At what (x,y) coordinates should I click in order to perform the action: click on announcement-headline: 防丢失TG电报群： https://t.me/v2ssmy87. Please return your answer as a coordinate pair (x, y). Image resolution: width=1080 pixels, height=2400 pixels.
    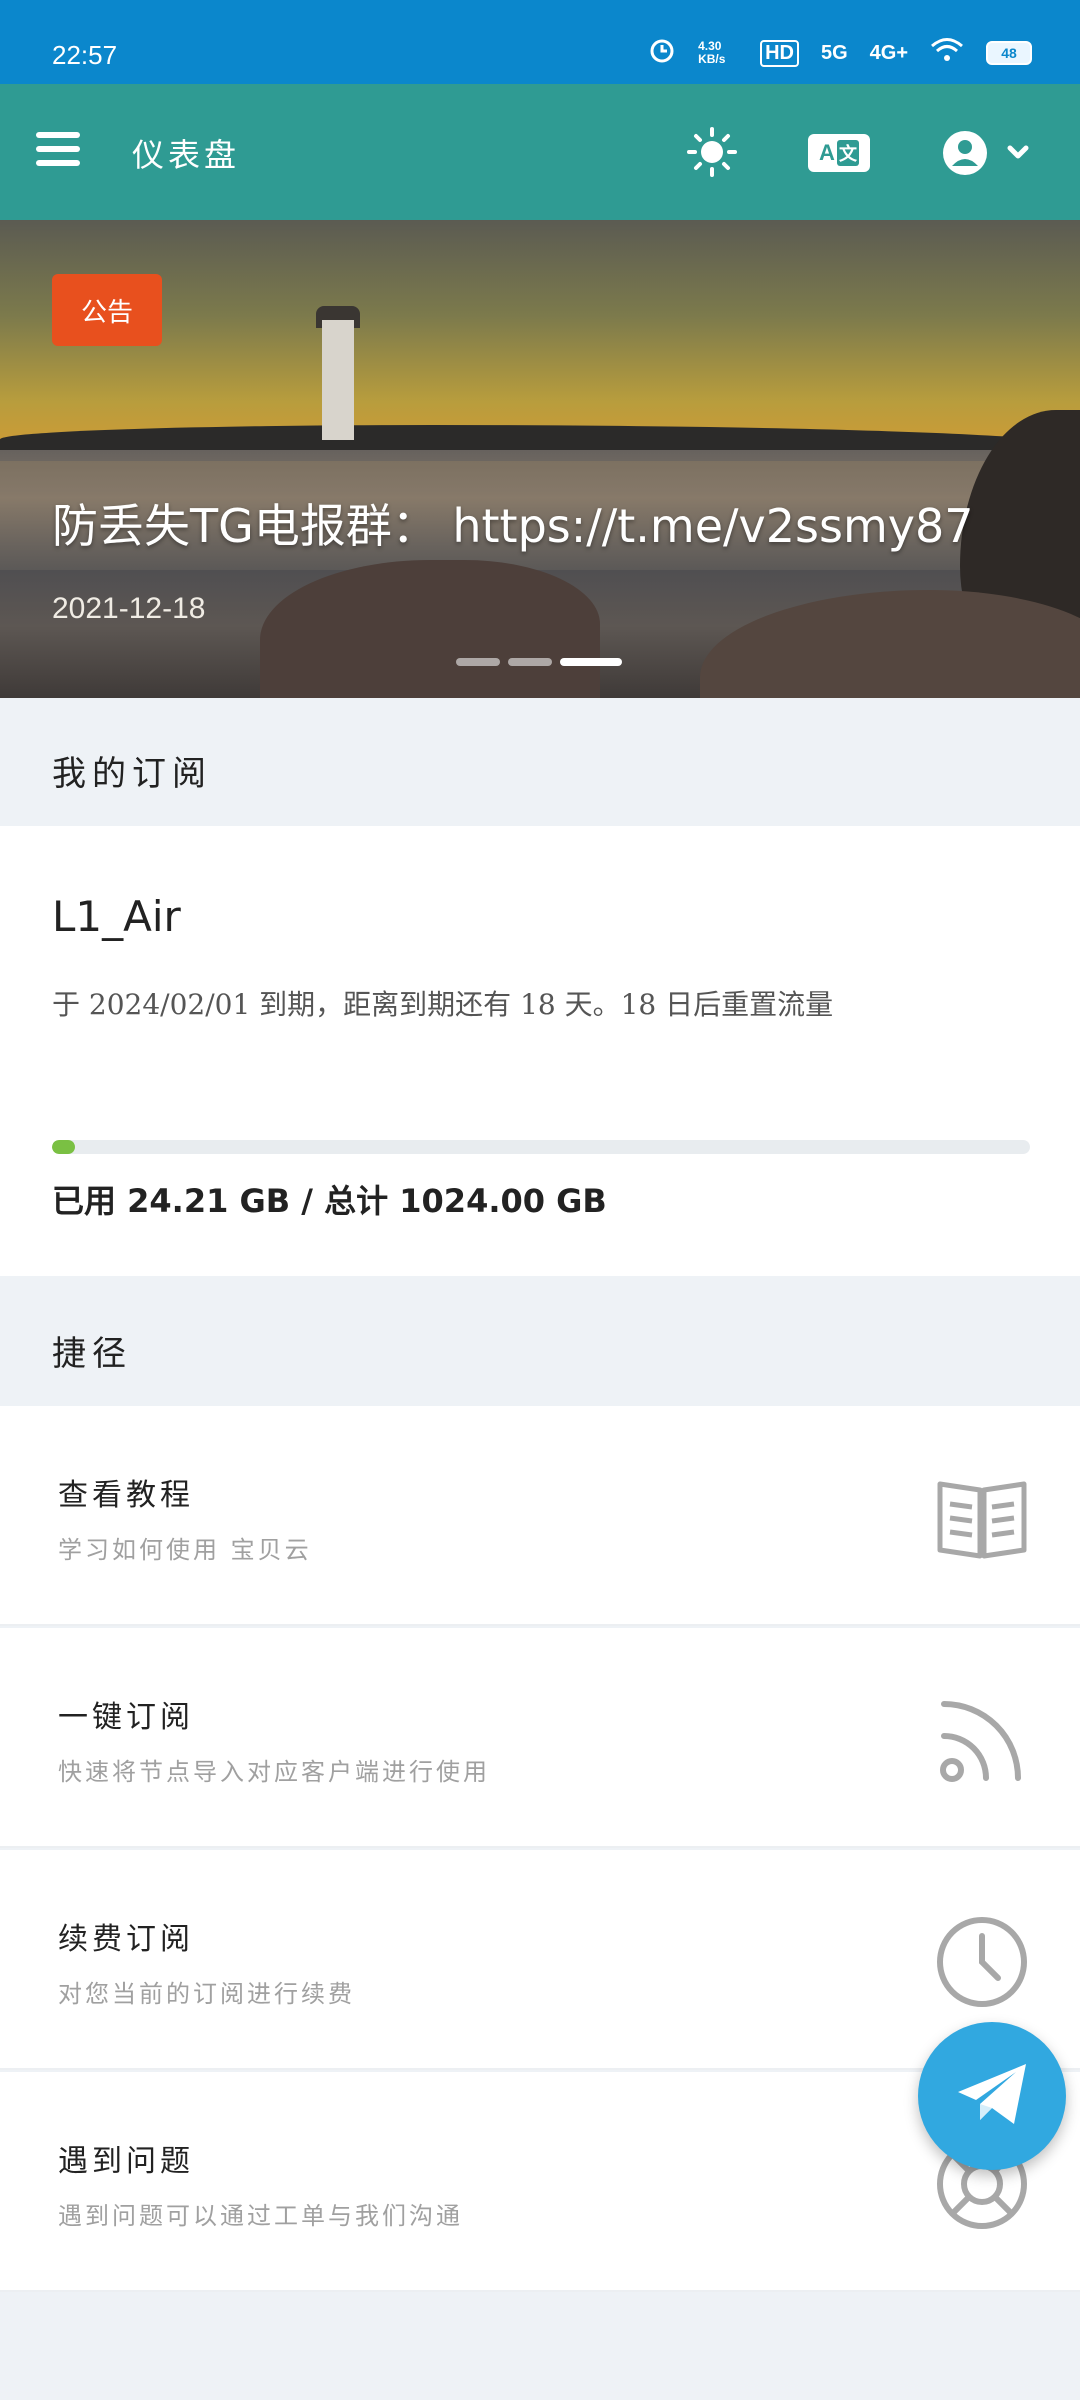
    Looking at the image, I should click on (513, 526).